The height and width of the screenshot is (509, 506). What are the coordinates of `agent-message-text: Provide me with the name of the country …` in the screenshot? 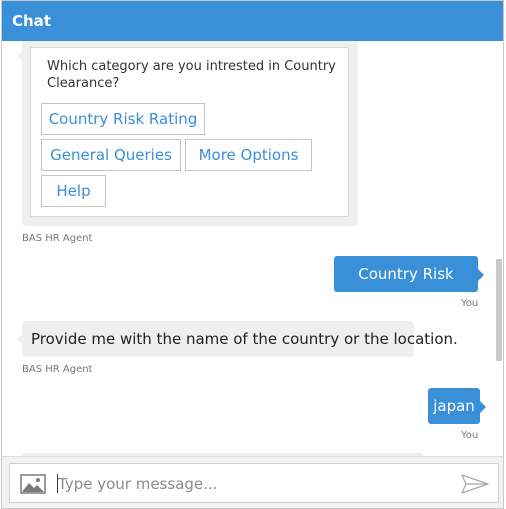 It's located at (244, 339).